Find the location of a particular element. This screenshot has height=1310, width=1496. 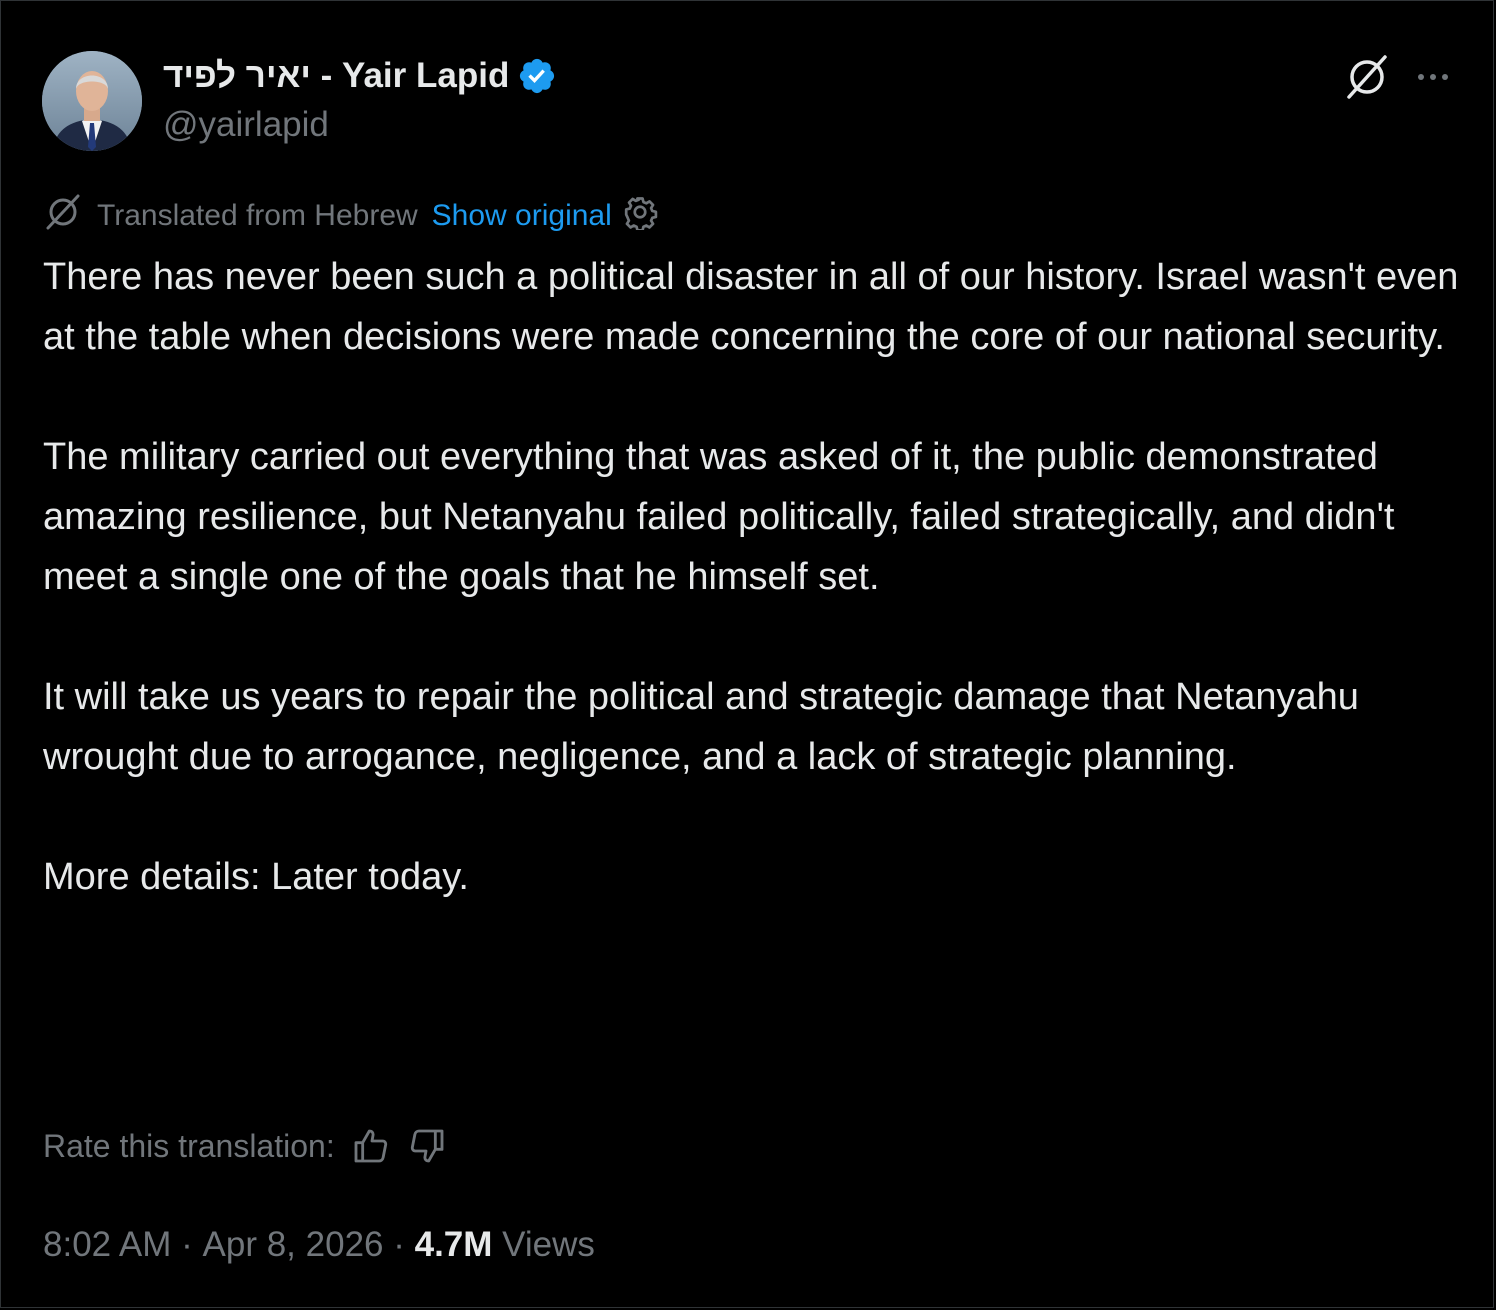

show-original-link: Show original is located at coordinates (522, 216).